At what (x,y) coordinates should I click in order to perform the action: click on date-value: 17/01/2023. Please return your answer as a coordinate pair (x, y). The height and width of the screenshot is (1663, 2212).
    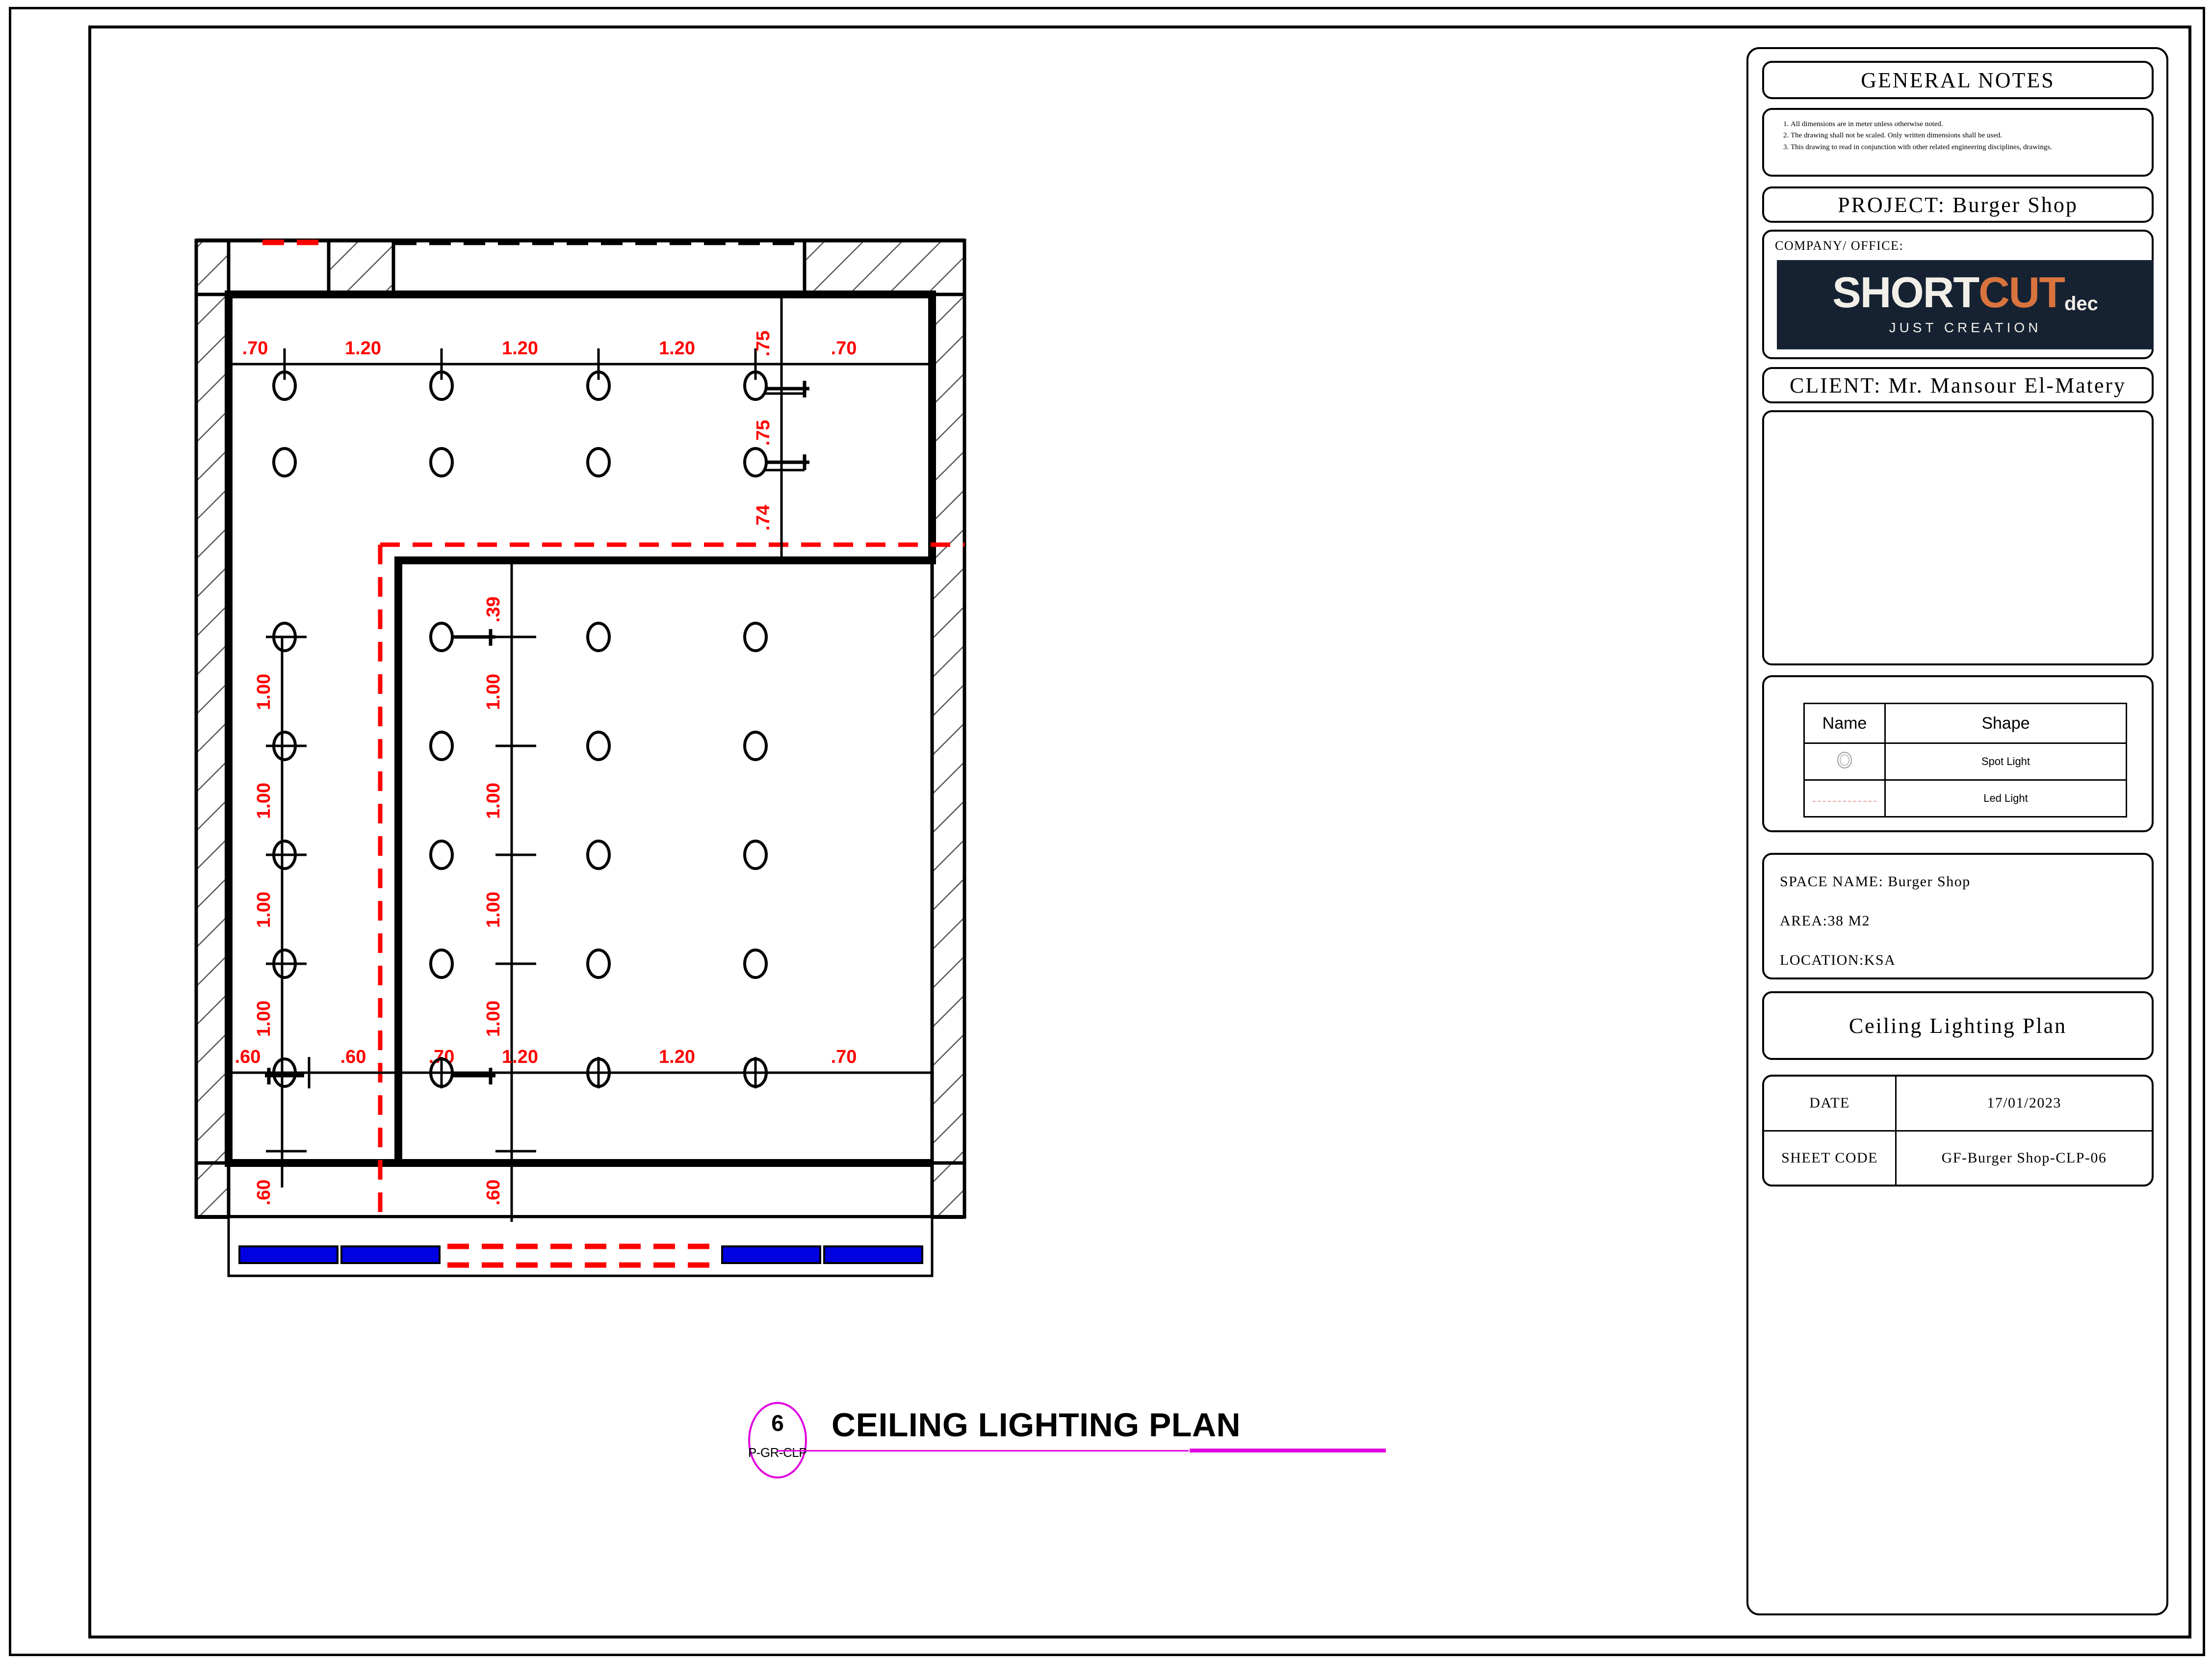
    Looking at the image, I should click on (2023, 1104).